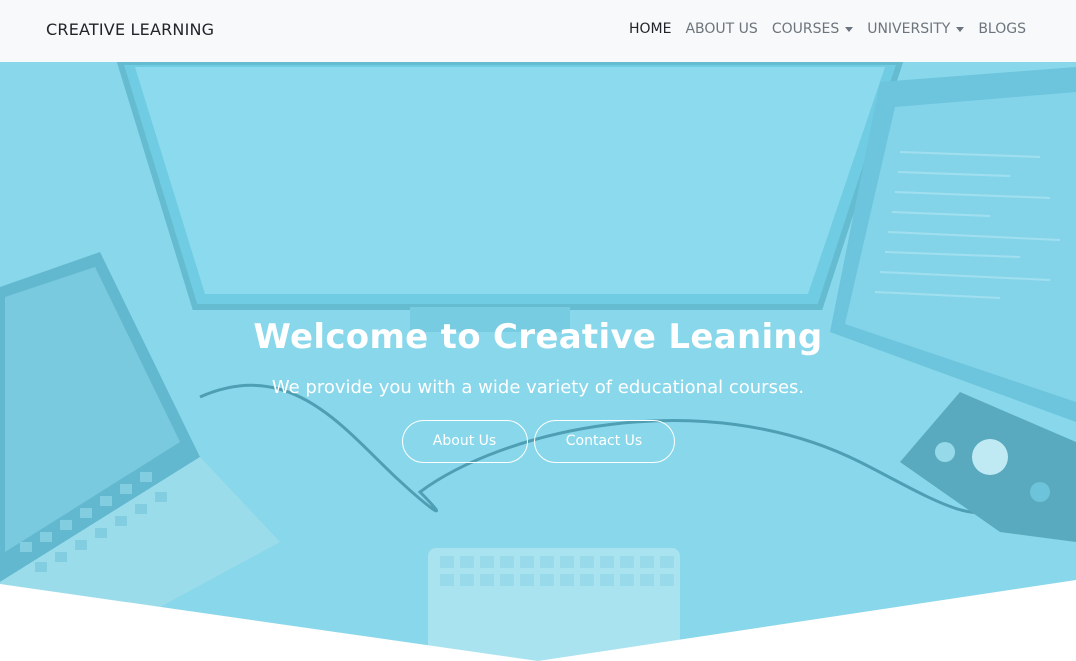 The height and width of the screenshot is (661, 1076). I want to click on nav-item-about-us: ABOUT US, so click(721, 29).